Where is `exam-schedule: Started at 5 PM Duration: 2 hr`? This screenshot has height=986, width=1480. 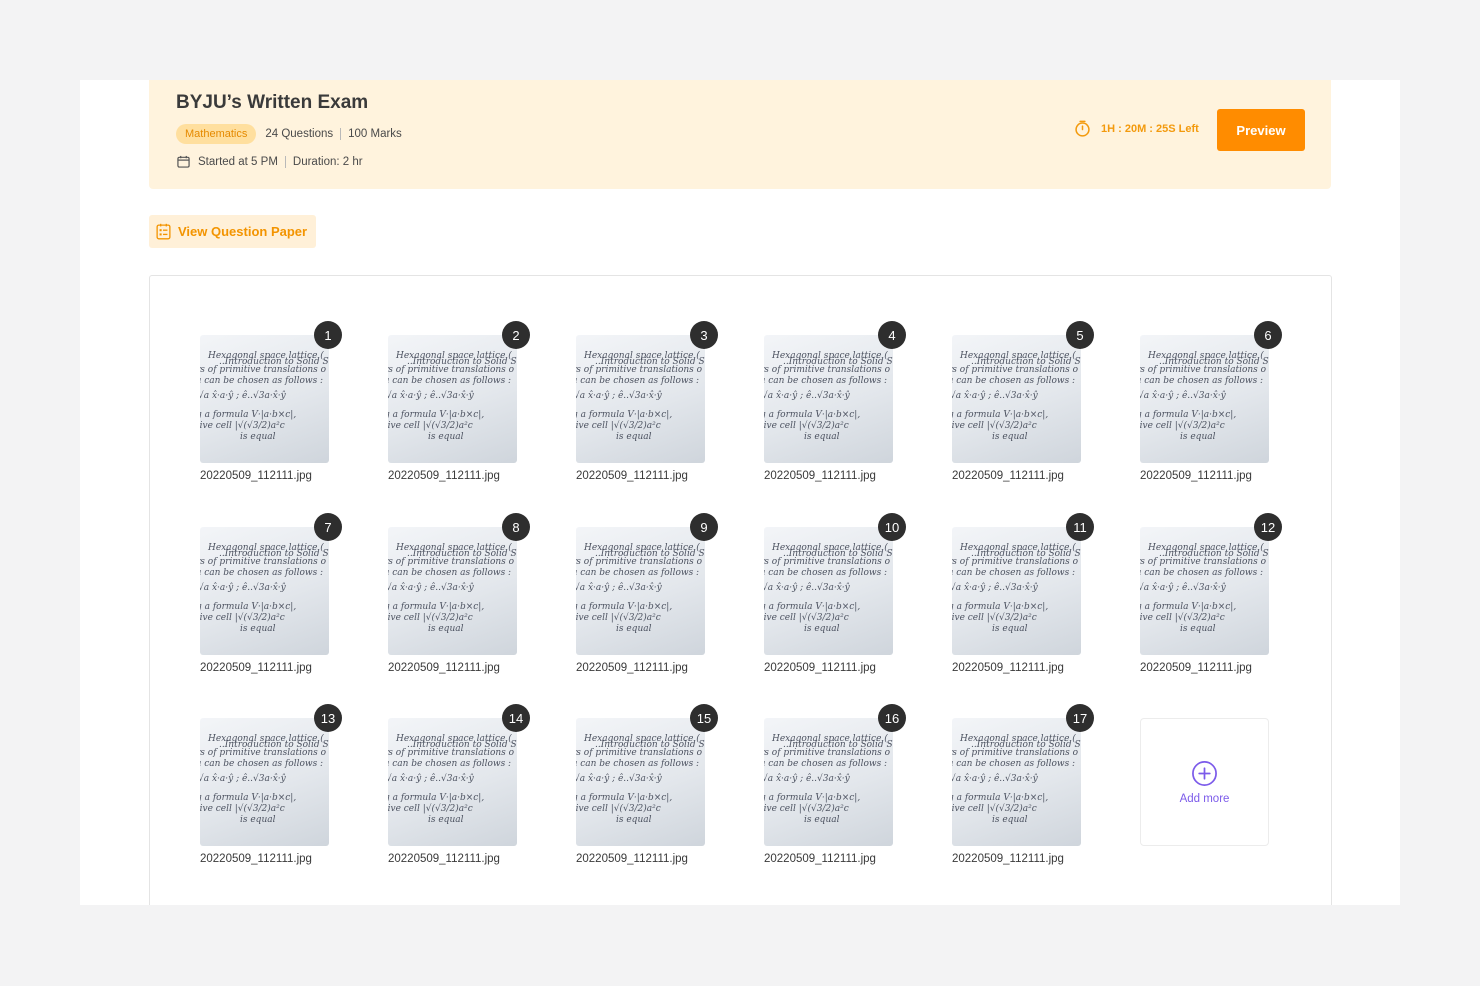
exam-schedule: Started at 5 PM Duration: 2 hr is located at coordinates (270, 161).